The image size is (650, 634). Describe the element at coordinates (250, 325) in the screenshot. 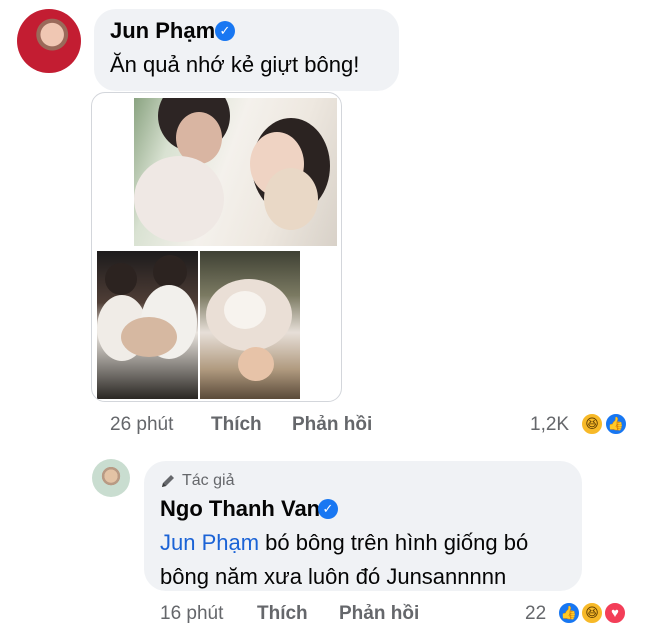

I see `photo-bouquet` at that location.